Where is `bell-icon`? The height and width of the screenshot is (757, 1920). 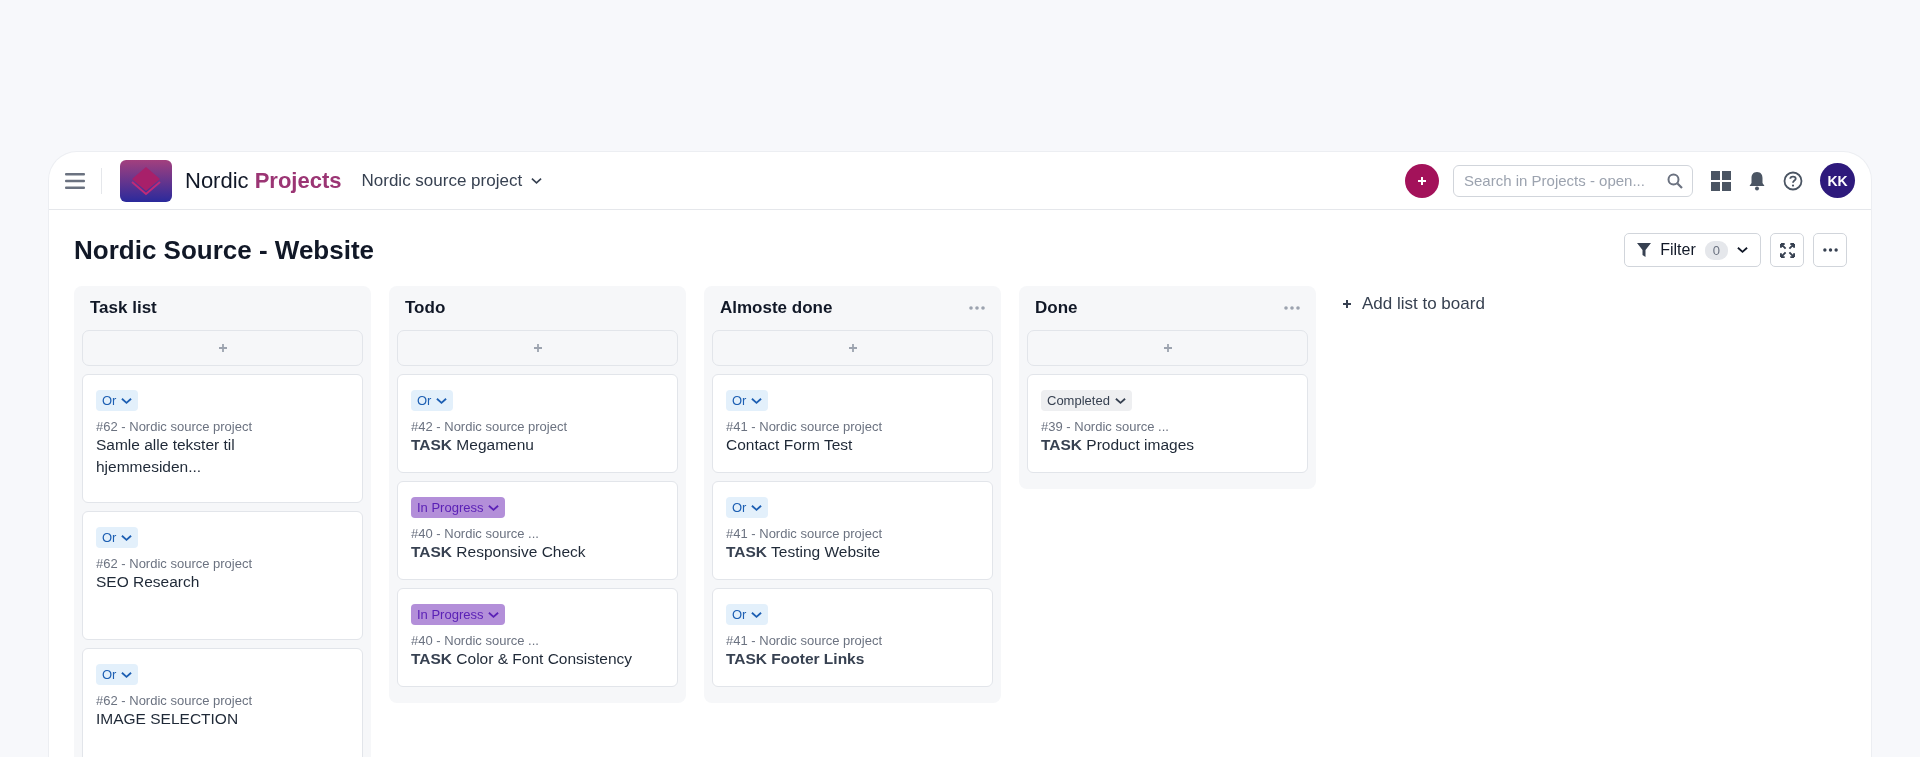 bell-icon is located at coordinates (1757, 180).